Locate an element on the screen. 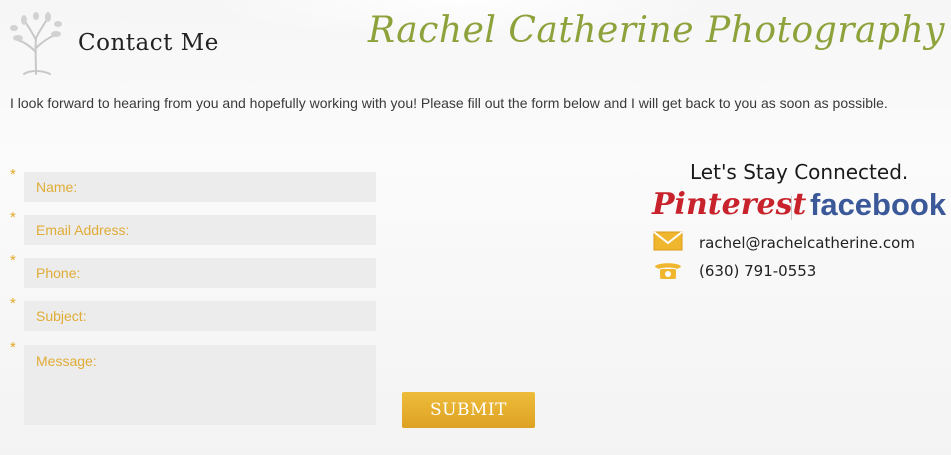 Image resolution: width=951 pixels, height=455 pixels. contact-email: rachel@rachelcatherine.com is located at coordinates (807, 243).